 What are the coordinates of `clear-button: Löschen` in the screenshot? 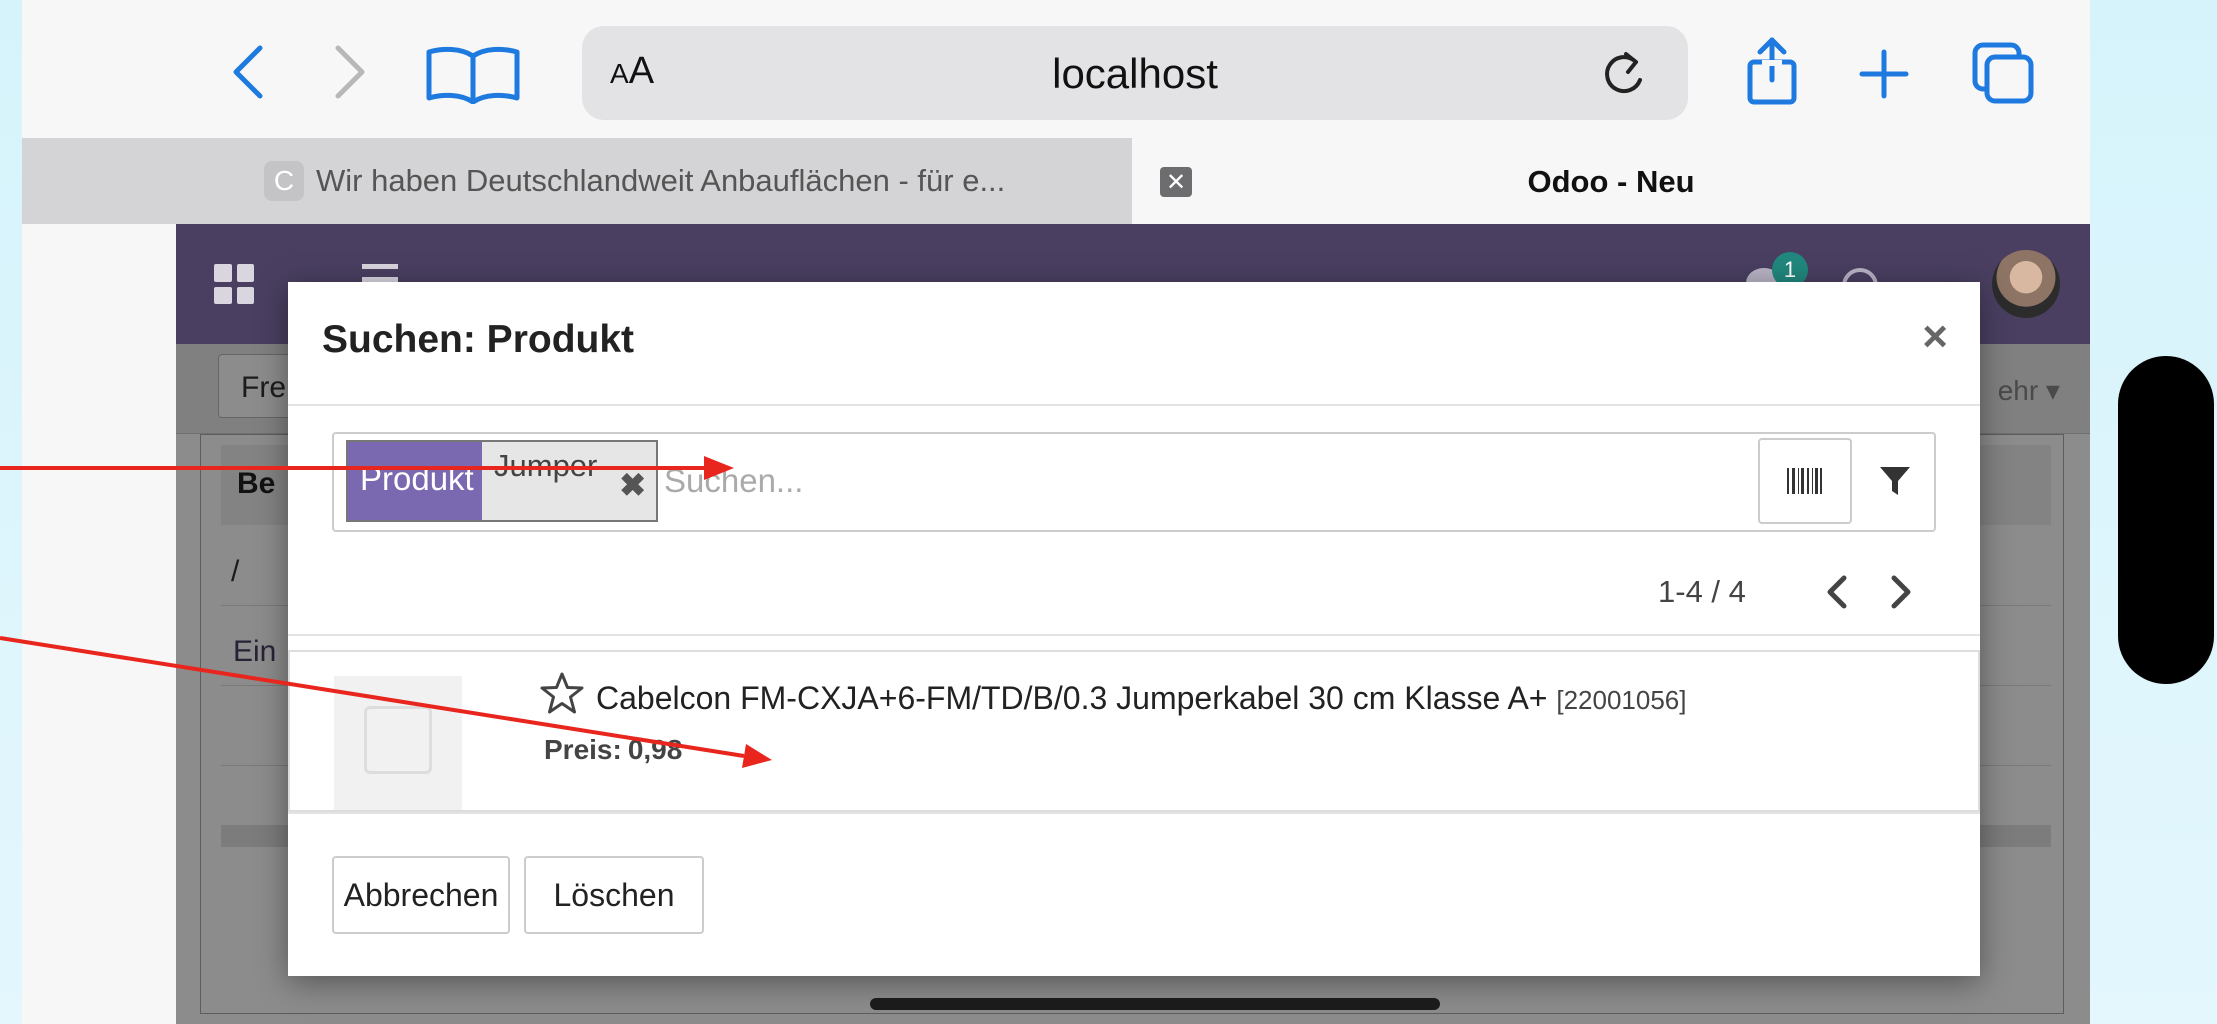 It's located at (614, 895).